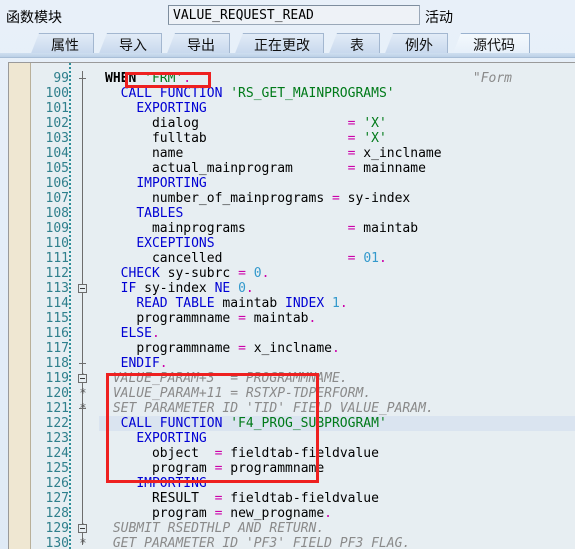 The image size is (575, 549). What do you see at coordinates (187, 258) in the screenshot?
I see `code-token-plain: cancelled` at bounding box center [187, 258].